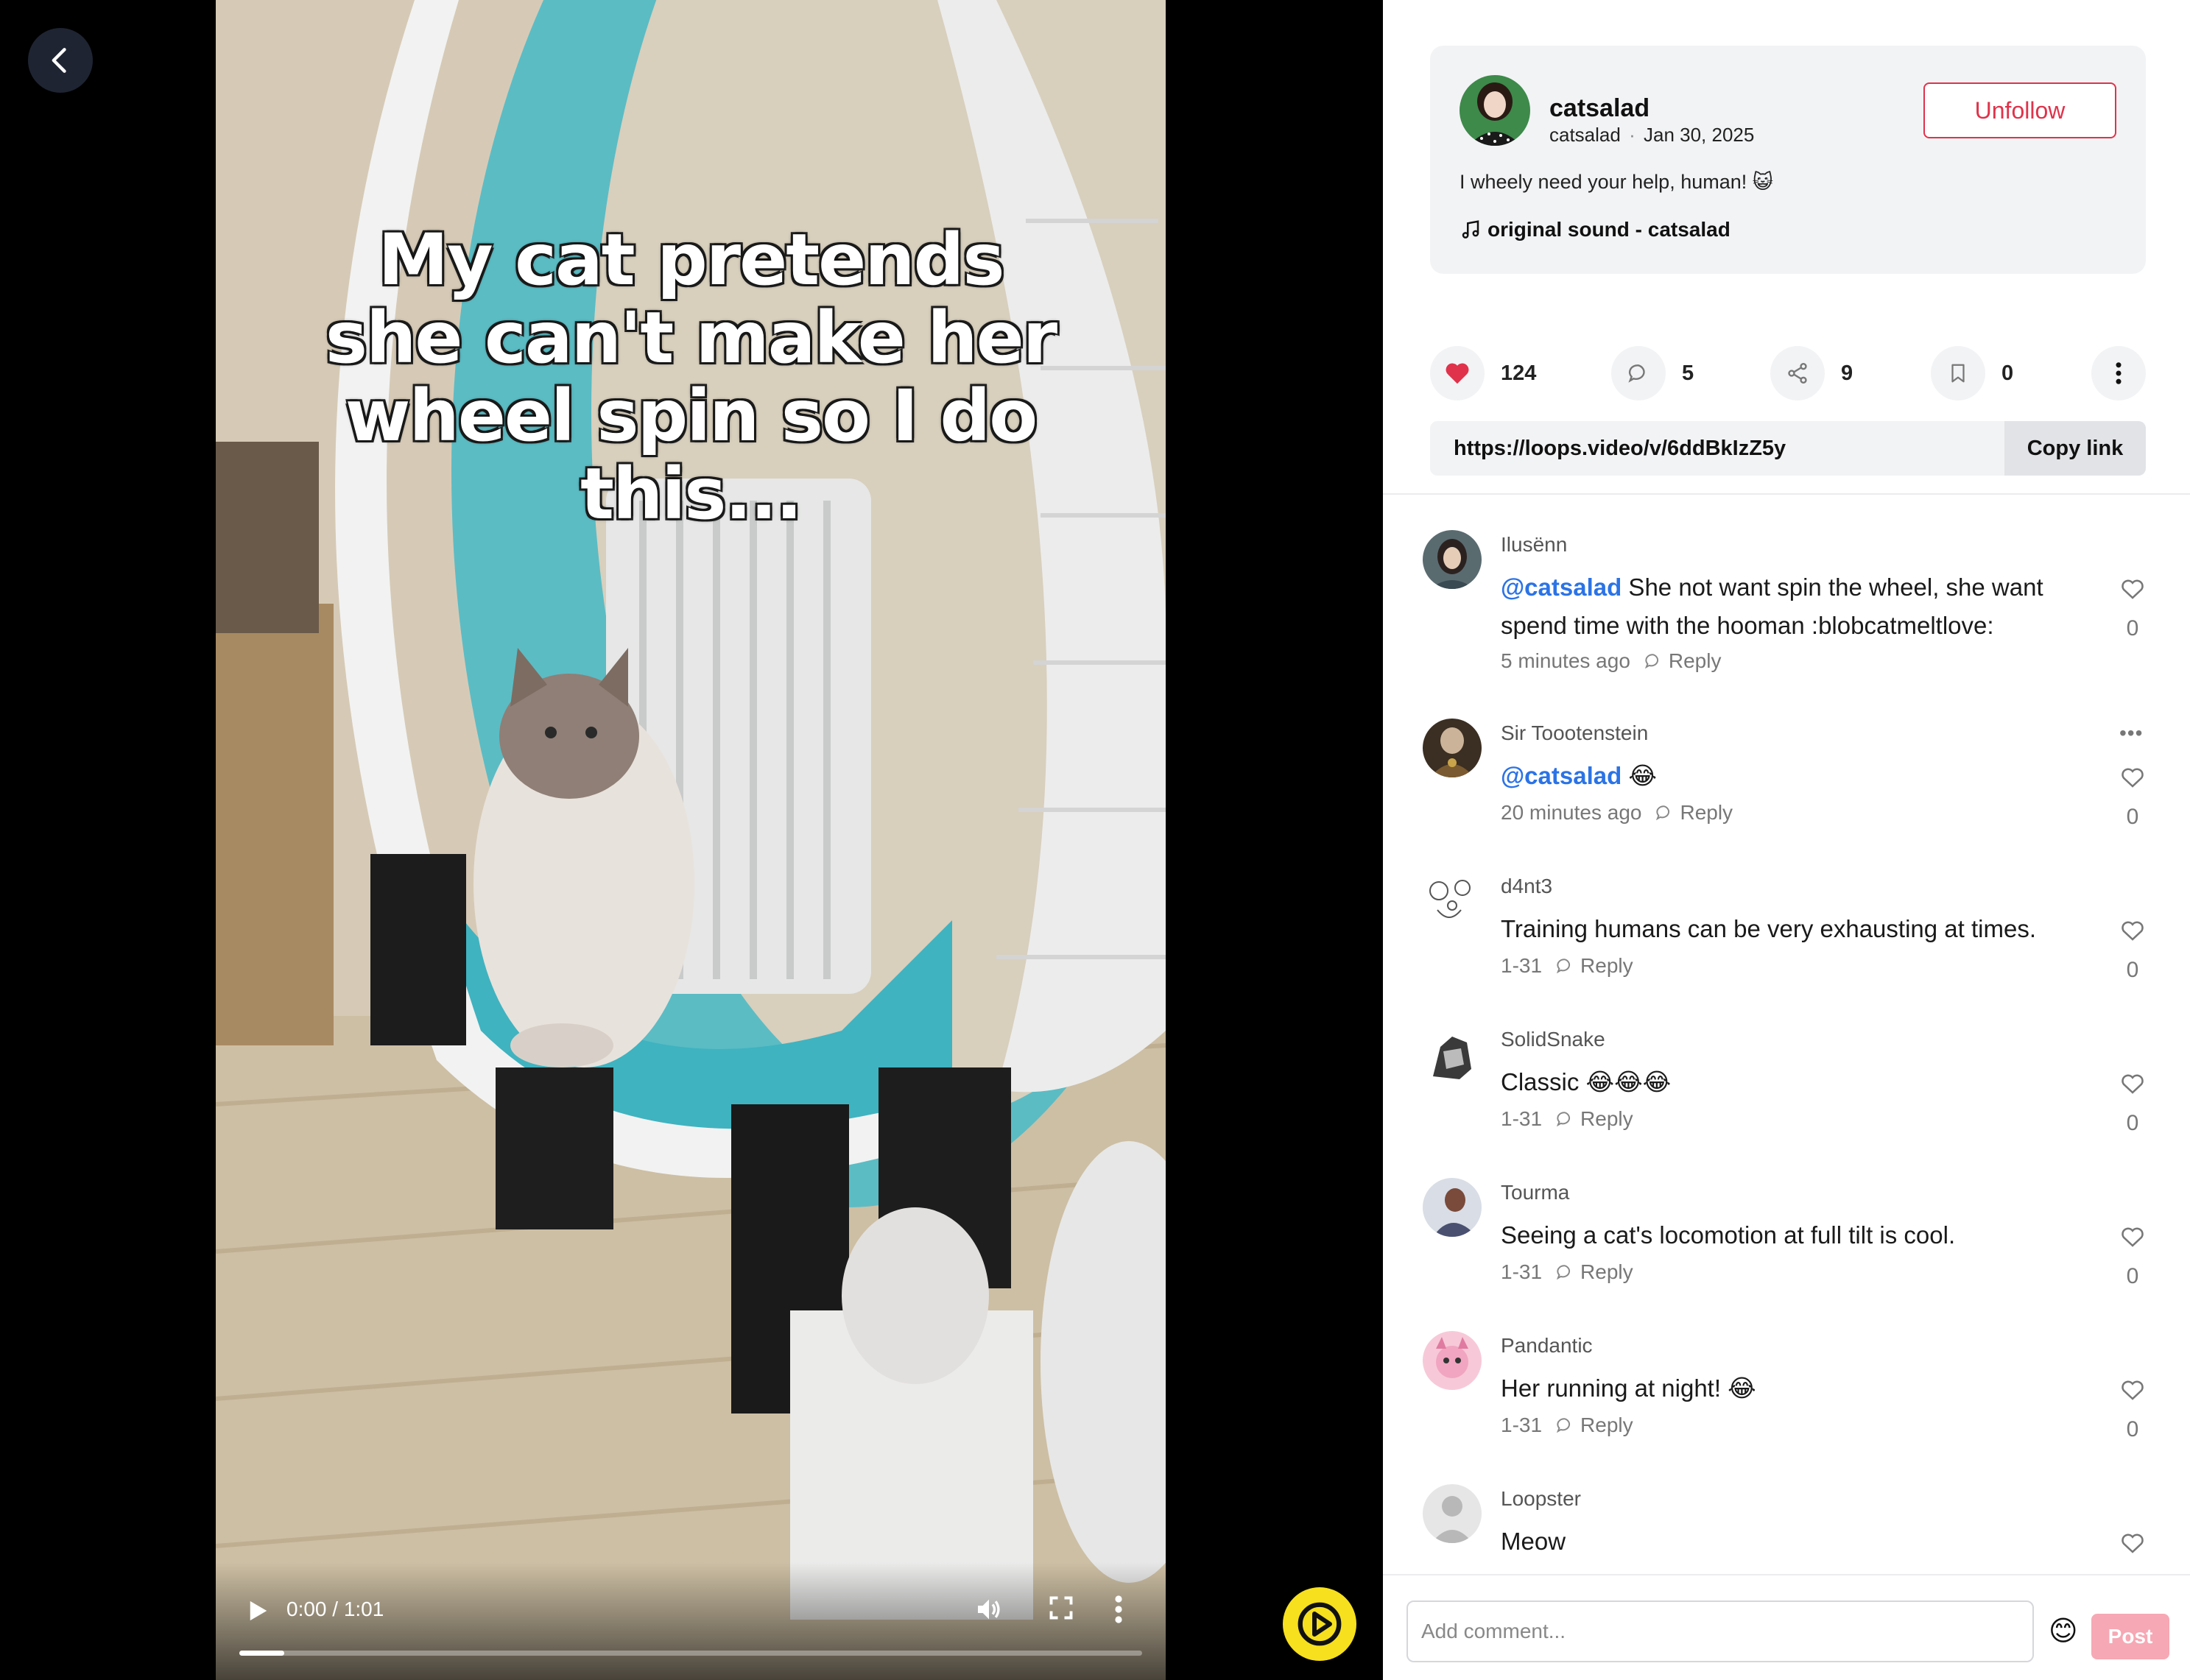 This screenshot has height=1680, width=2190. I want to click on comment-button, so click(1638, 373).